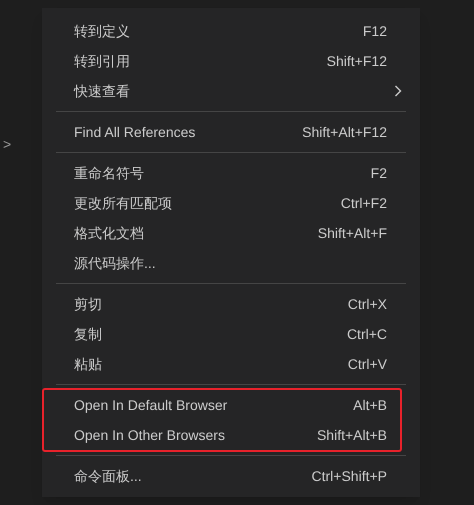 The width and height of the screenshot is (474, 505). I want to click on menu-item: 粘贴 Ctrl+V, so click(231, 364).